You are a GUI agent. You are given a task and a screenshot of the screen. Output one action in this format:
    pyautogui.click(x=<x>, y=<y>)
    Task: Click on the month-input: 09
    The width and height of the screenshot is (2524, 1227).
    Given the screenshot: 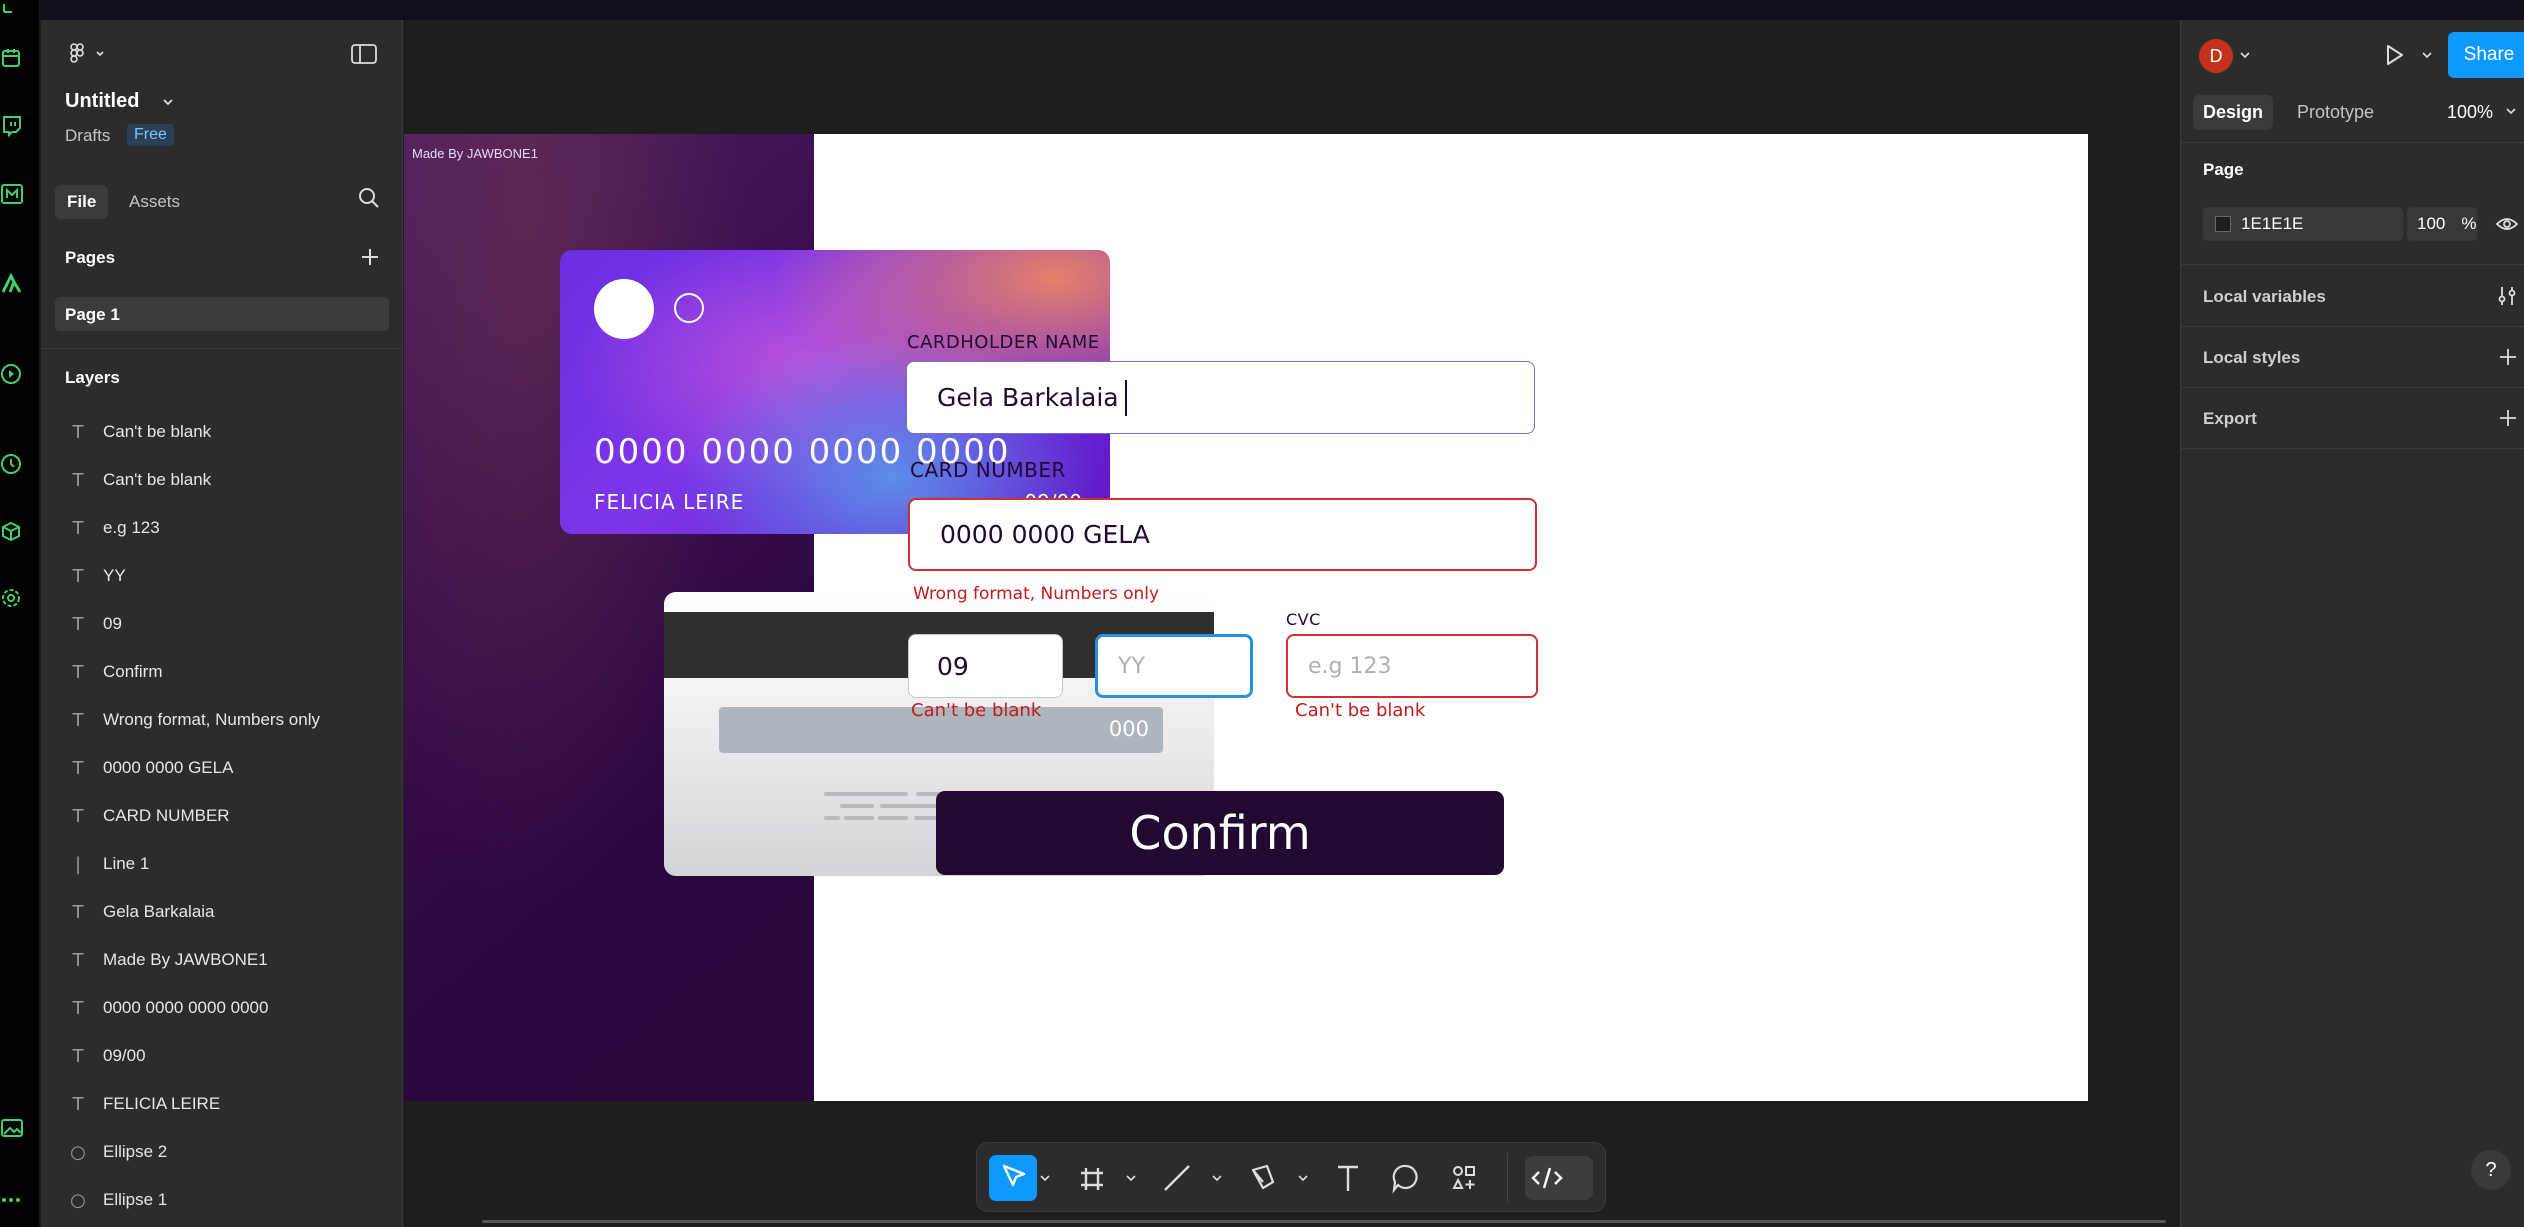 What is the action you would take?
    pyautogui.click(x=985, y=666)
    